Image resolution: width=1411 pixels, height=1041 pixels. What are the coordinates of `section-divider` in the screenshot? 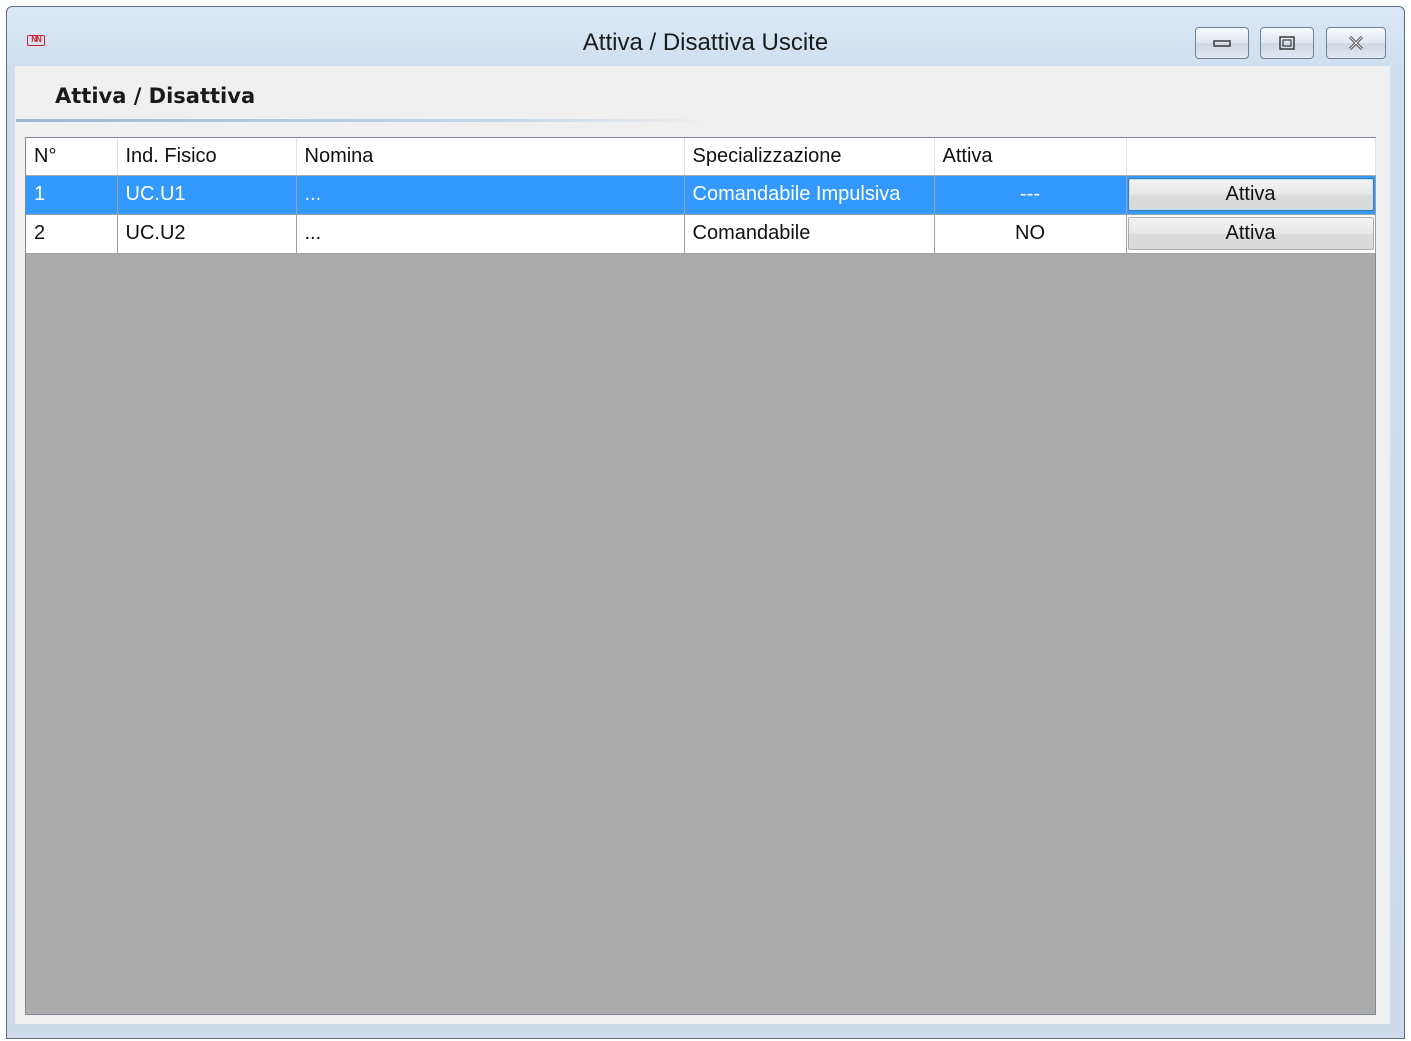 It's located at (366, 120).